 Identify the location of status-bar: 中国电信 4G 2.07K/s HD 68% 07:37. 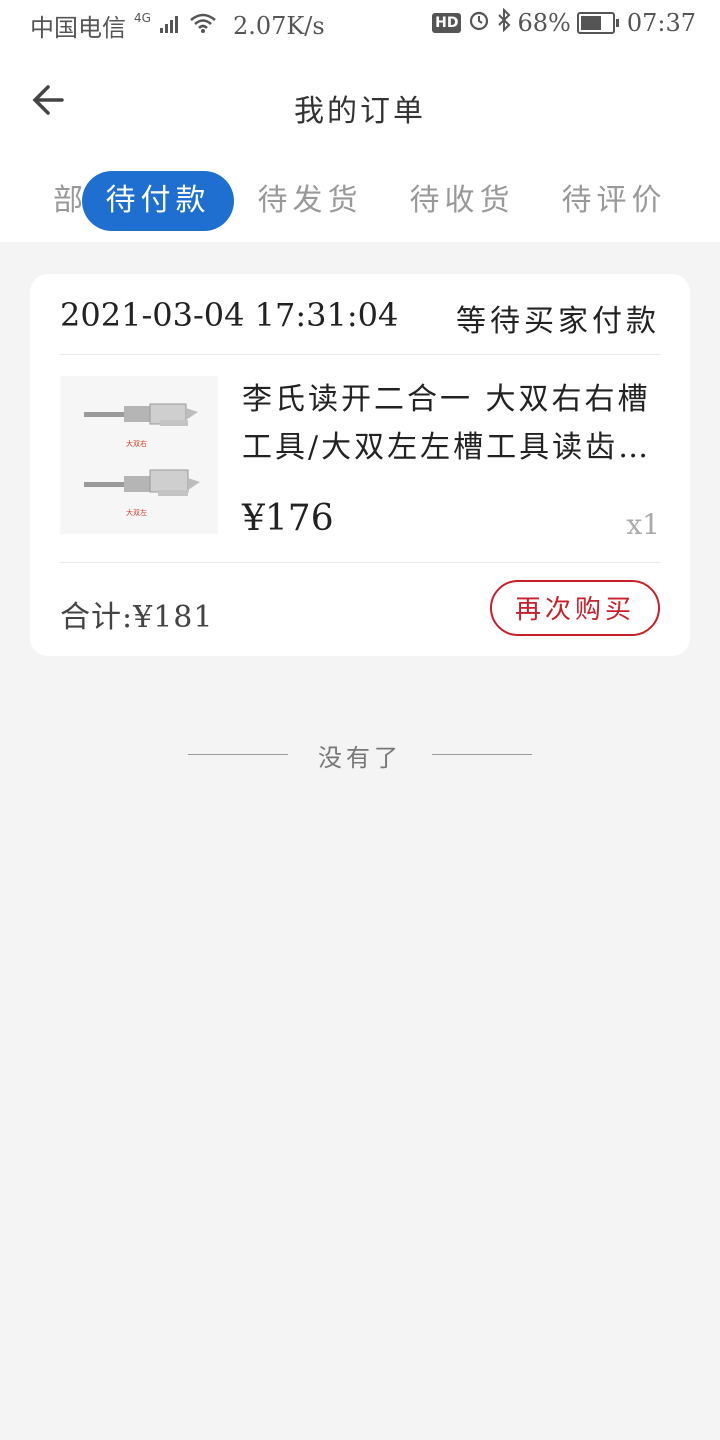
(360, 25).